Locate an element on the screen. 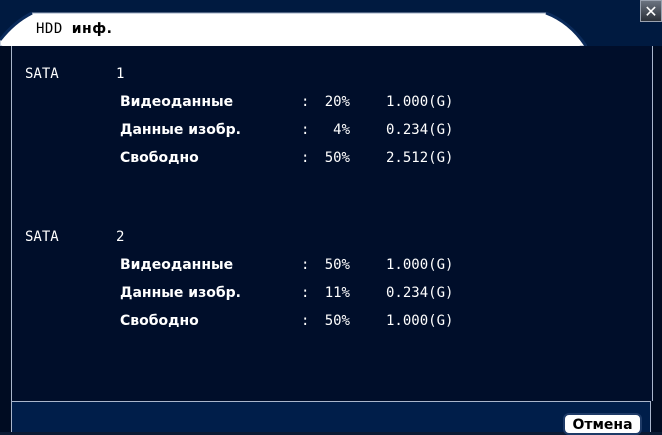 This screenshot has height=435, width=662. disk-1-image-size: 0.234(G) is located at coordinates (420, 130).